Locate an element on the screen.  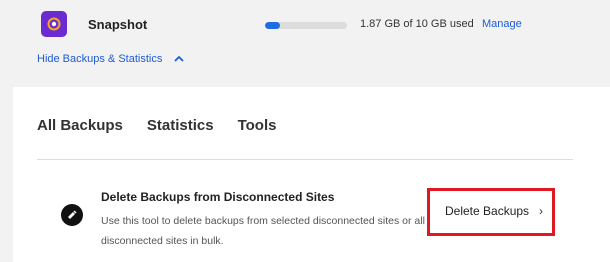
storage-usage-text: 1.87 GB of 10 GB used is located at coordinates (417, 24).